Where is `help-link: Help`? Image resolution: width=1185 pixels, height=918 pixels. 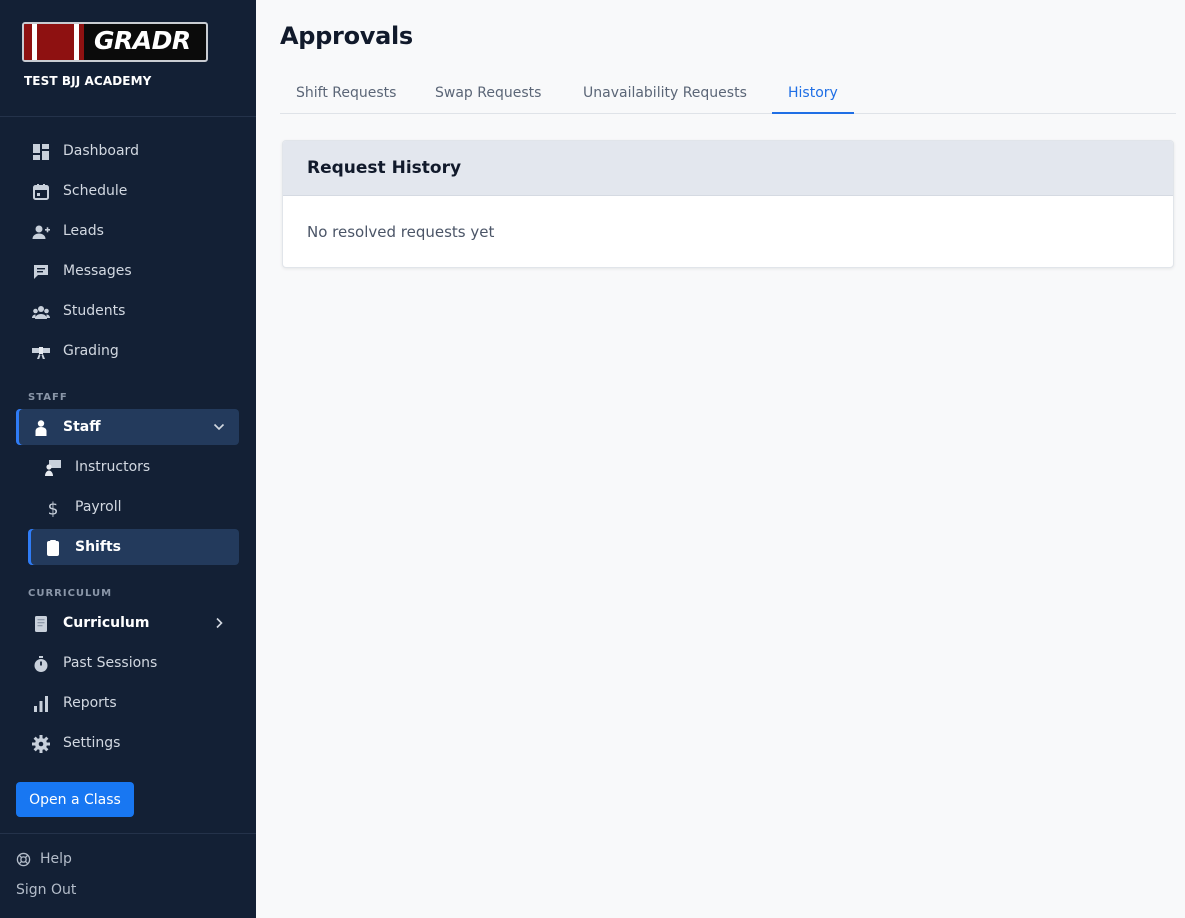 help-link: Help is located at coordinates (44, 859).